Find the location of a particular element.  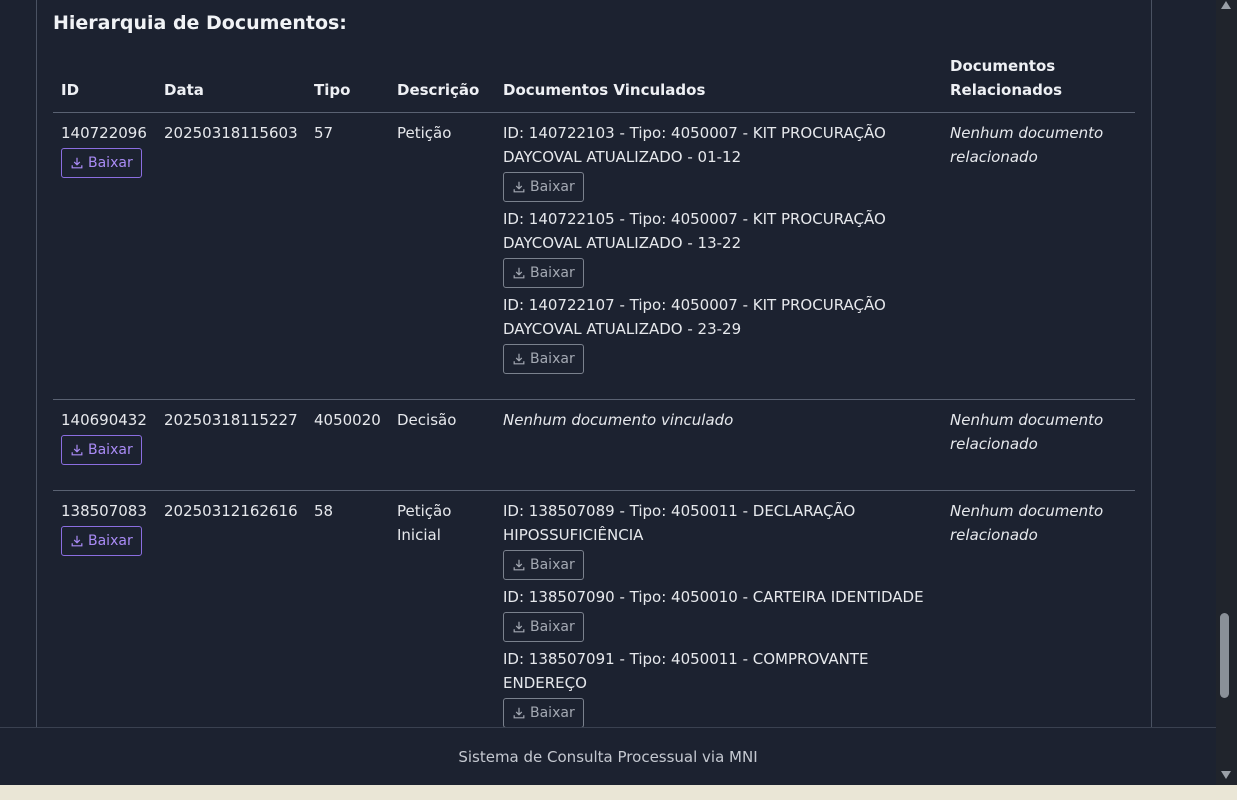

cell-tipo-text: 58 is located at coordinates (324, 511).